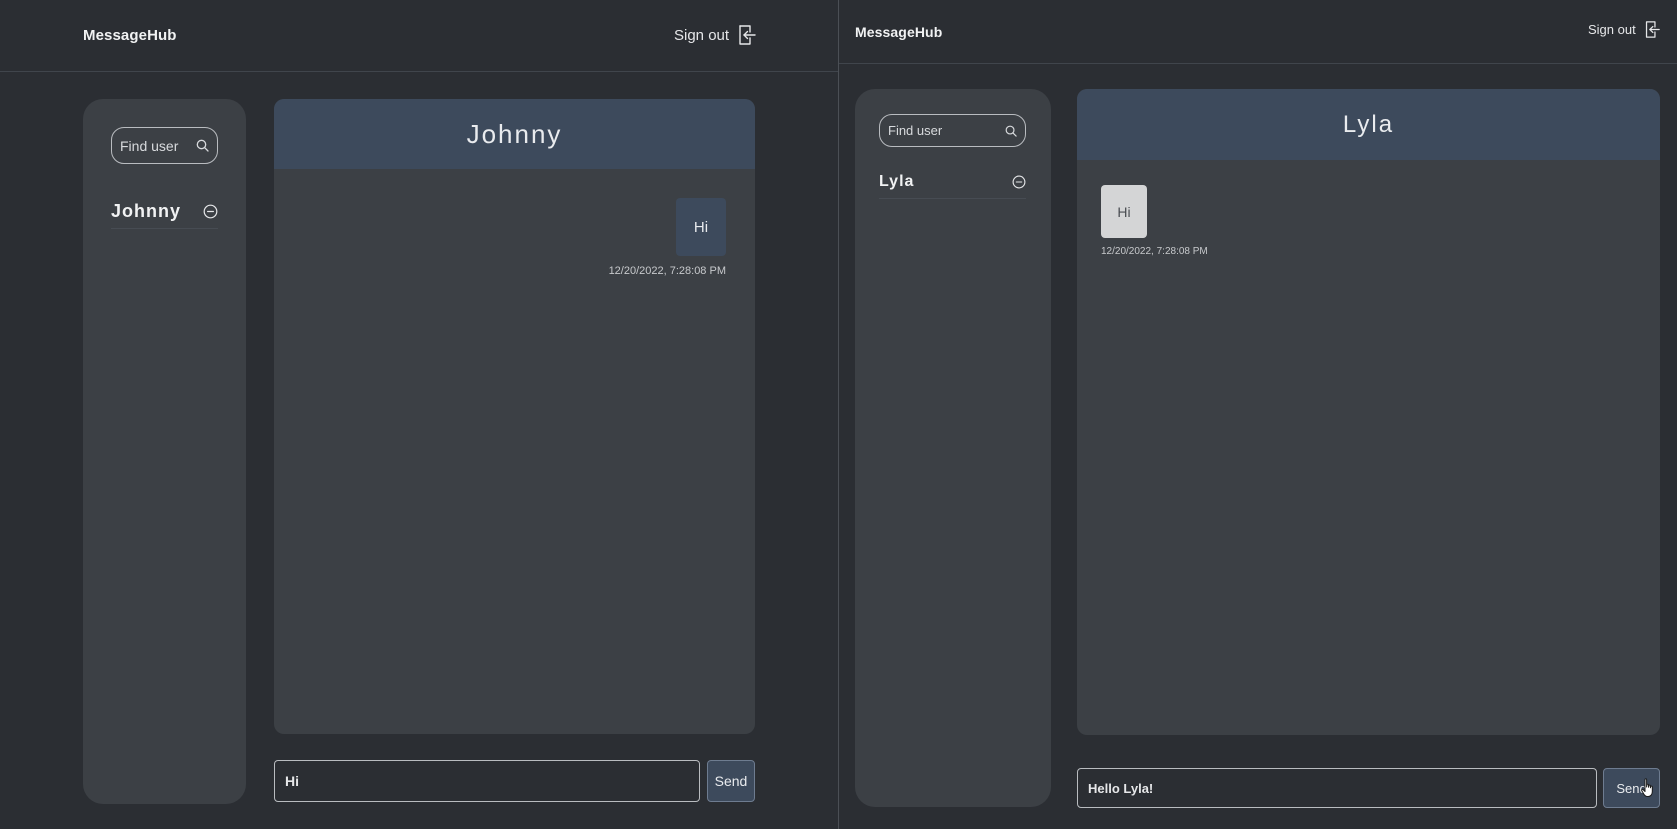 The width and height of the screenshot is (1677, 829). I want to click on contact-name: Lyla, so click(897, 181).